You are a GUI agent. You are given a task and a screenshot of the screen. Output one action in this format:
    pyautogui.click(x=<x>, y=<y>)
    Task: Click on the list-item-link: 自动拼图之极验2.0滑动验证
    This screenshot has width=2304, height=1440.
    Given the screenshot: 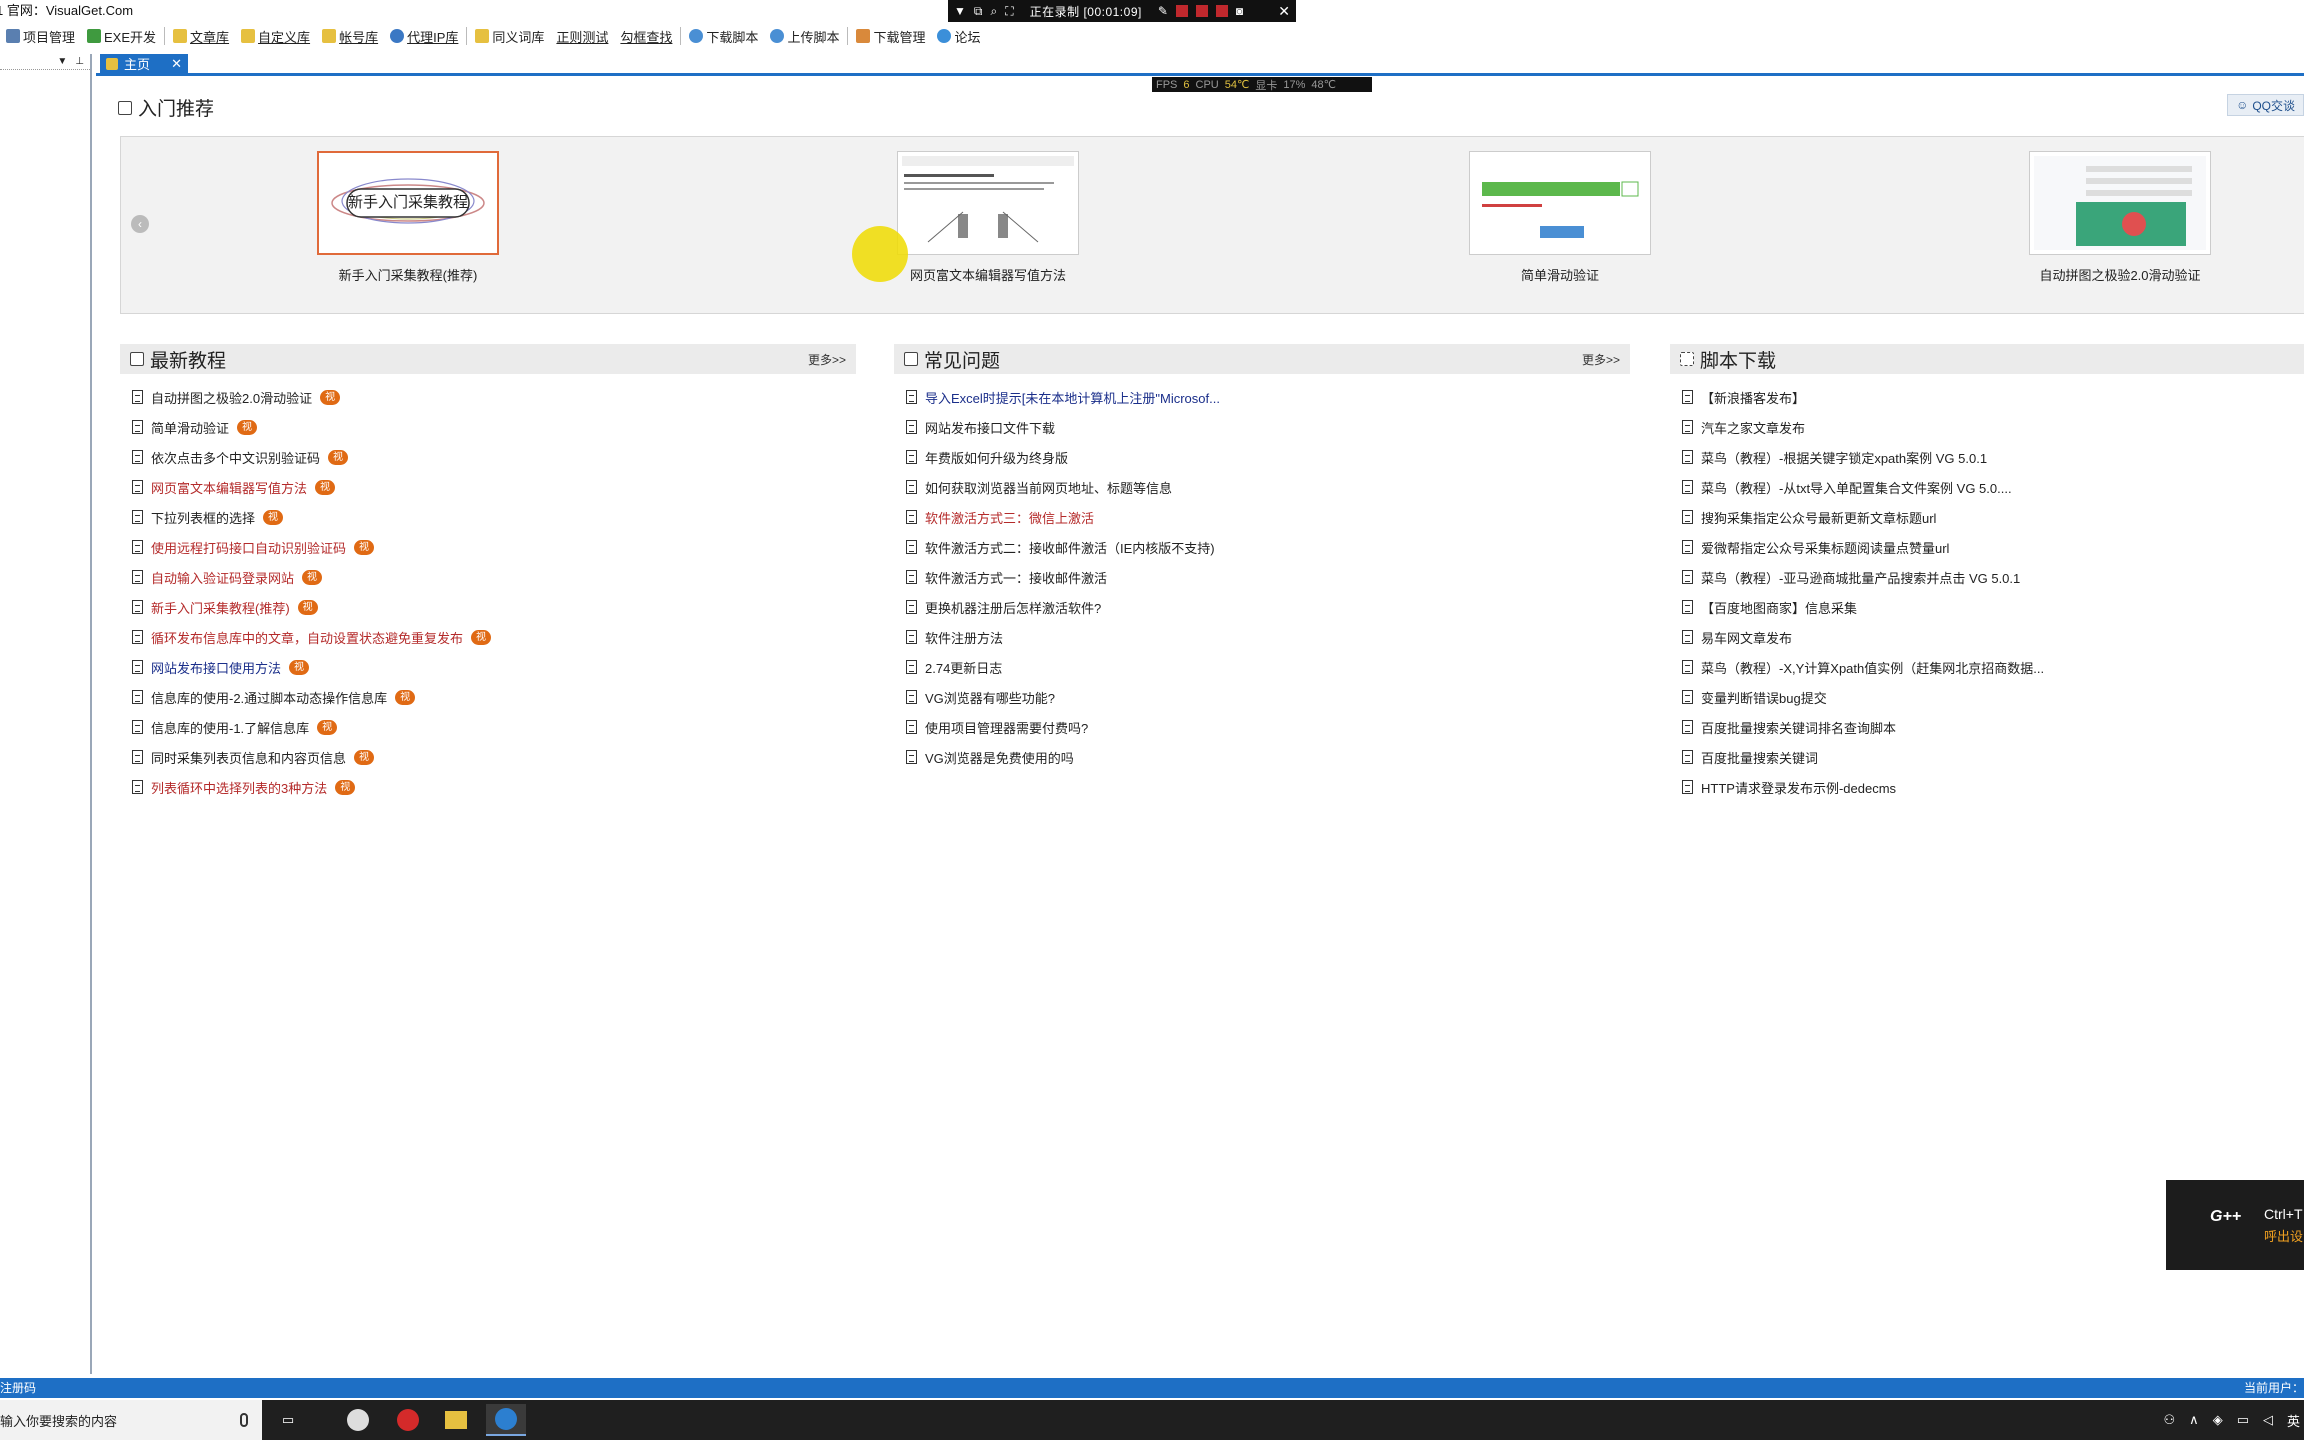 What is the action you would take?
    pyautogui.click(x=231, y=397)
    